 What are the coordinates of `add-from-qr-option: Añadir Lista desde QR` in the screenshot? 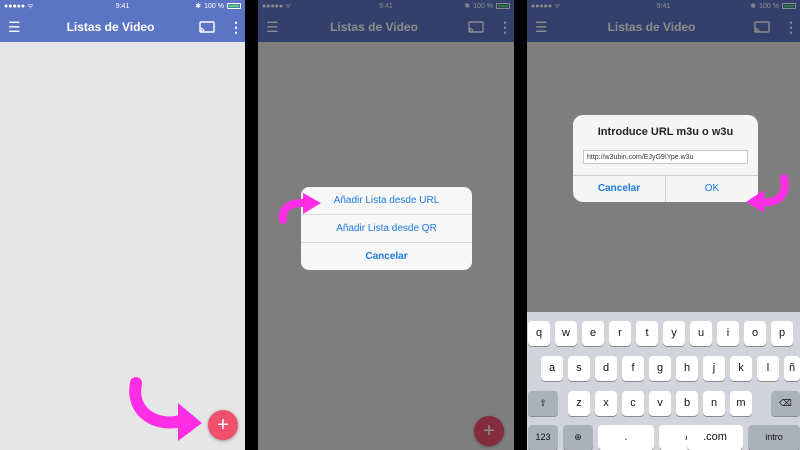 It's located at (386, 229).